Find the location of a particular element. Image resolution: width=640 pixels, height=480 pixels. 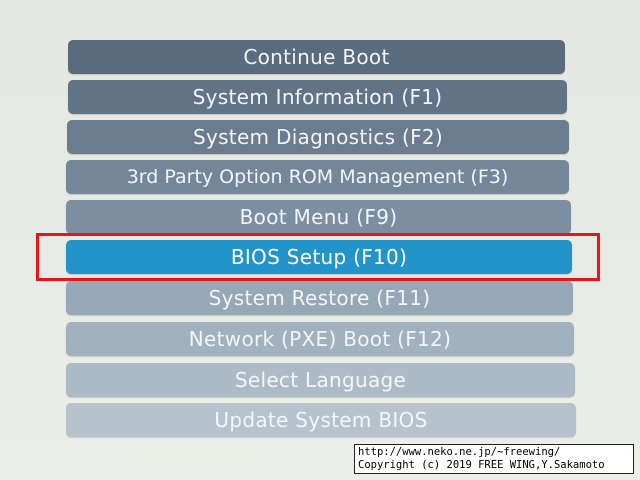

menu-item-option-rom-management: 3rd Party Option ROM Management (F3) is located at coordinates (317, 177).